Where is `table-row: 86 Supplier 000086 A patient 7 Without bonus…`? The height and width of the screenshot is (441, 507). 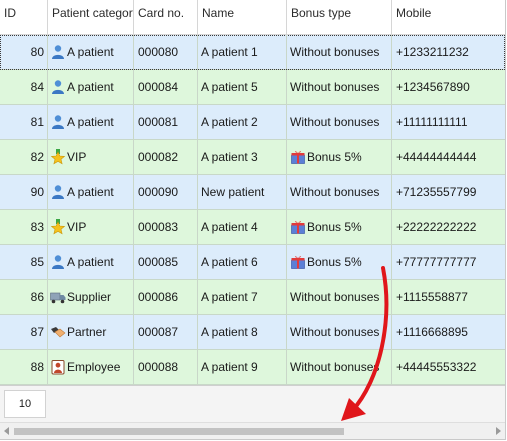 table-row: 86 Supplier 000086 A patient 7 Without bonus… is located at coordinates (252, 297).